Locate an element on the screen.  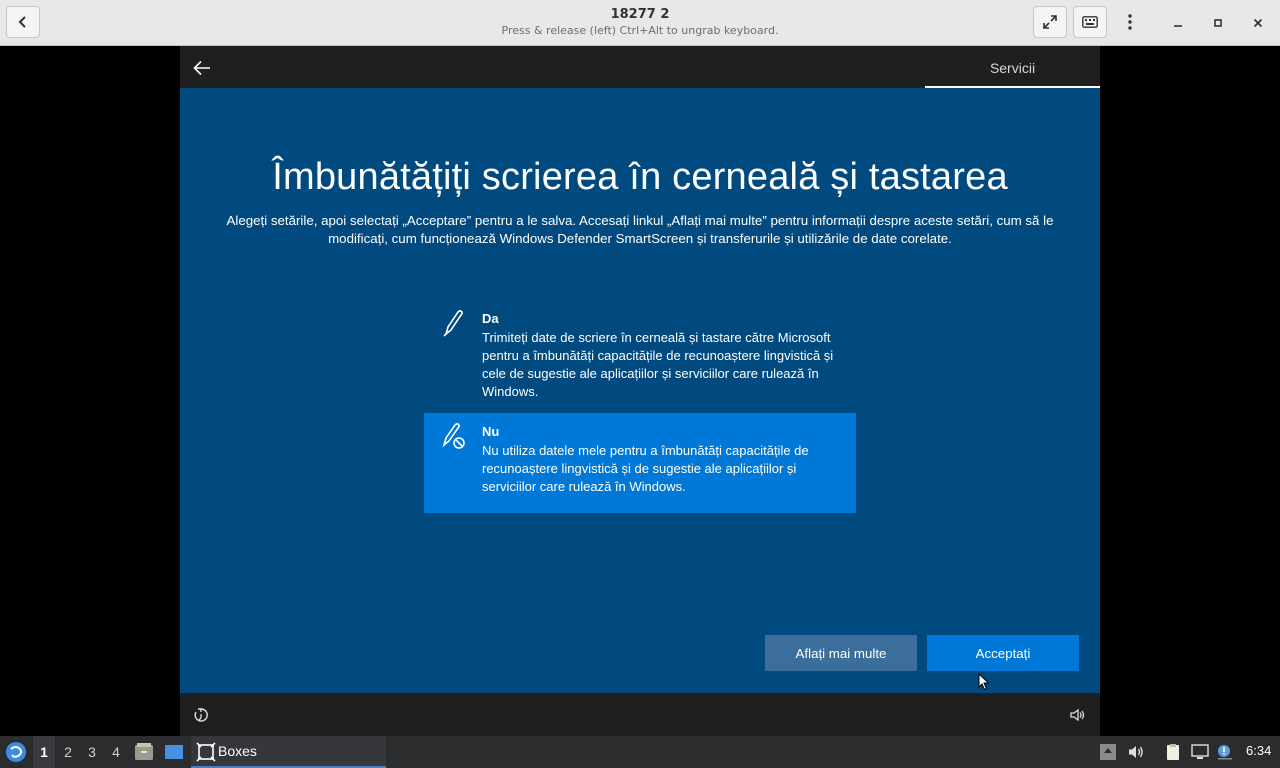
option-title: Nu is located at coordinates (491, 431).